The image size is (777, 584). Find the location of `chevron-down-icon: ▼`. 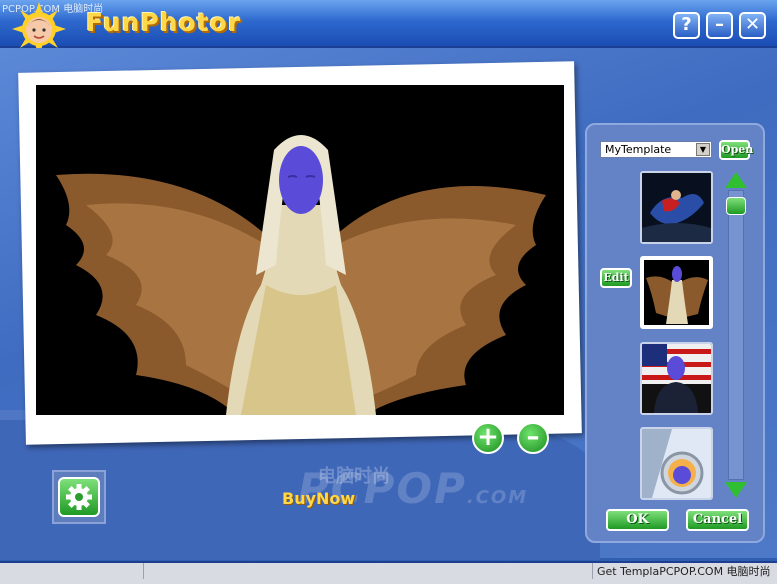

chevron-down-icon: ▼ is located at coordinates (703, 149).